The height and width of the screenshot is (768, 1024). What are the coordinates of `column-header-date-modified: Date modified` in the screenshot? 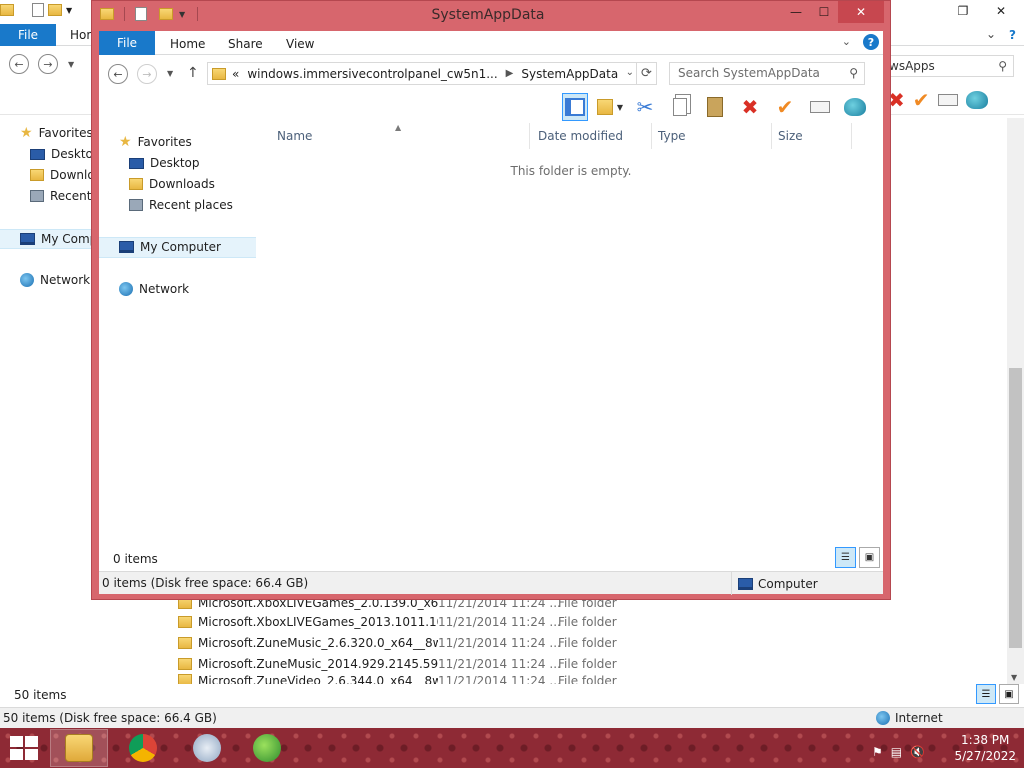 It's located at (580, 136).